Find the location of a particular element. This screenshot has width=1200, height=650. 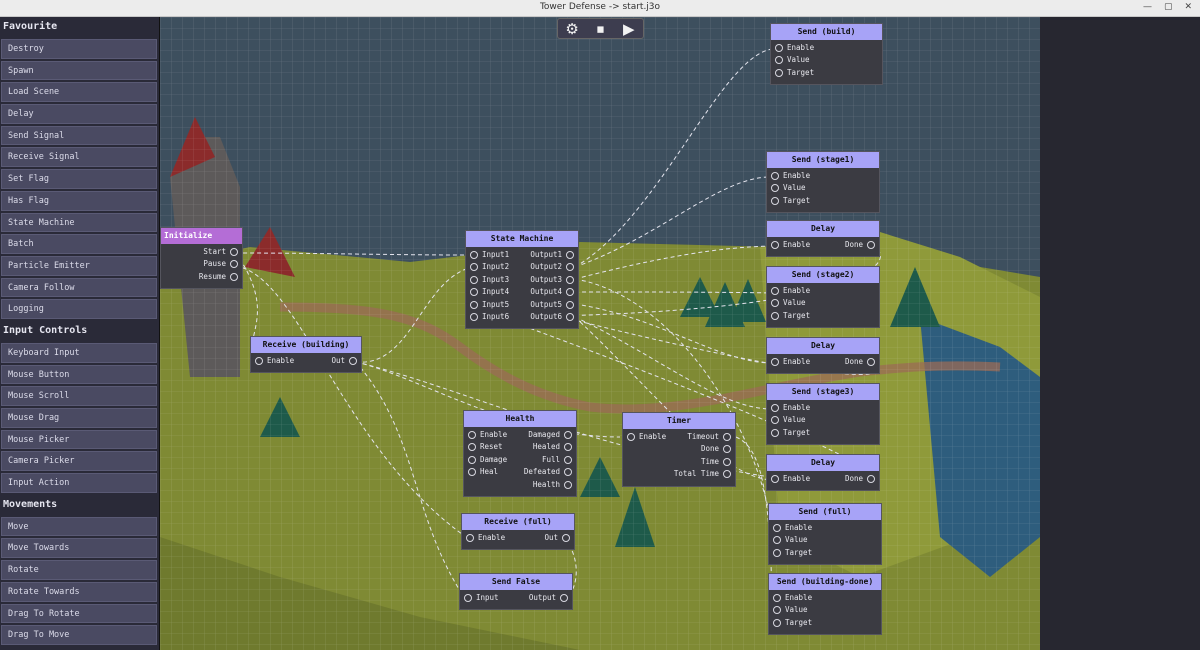

sidebar-item: Drag To Rotate is located at coordinates (79, 613).